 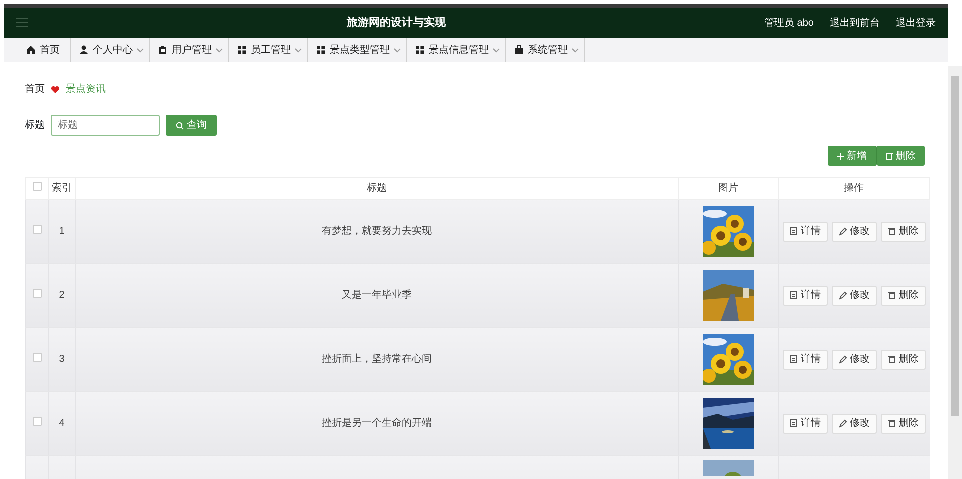 What do you see at coordinates (545, 50) in the screenshot?
I see `menu-item: 系统管理` at bounding box center [545, 50].